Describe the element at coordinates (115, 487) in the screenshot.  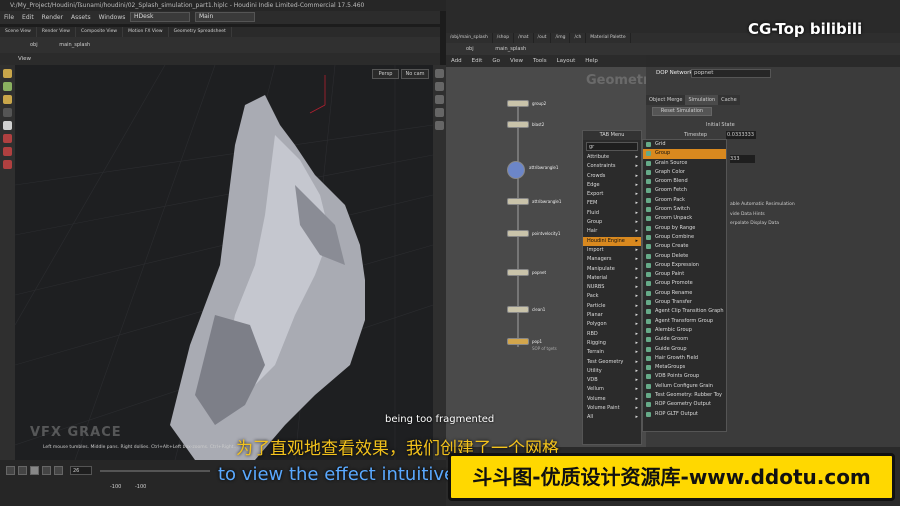
I see `range-start: -100` at that location.